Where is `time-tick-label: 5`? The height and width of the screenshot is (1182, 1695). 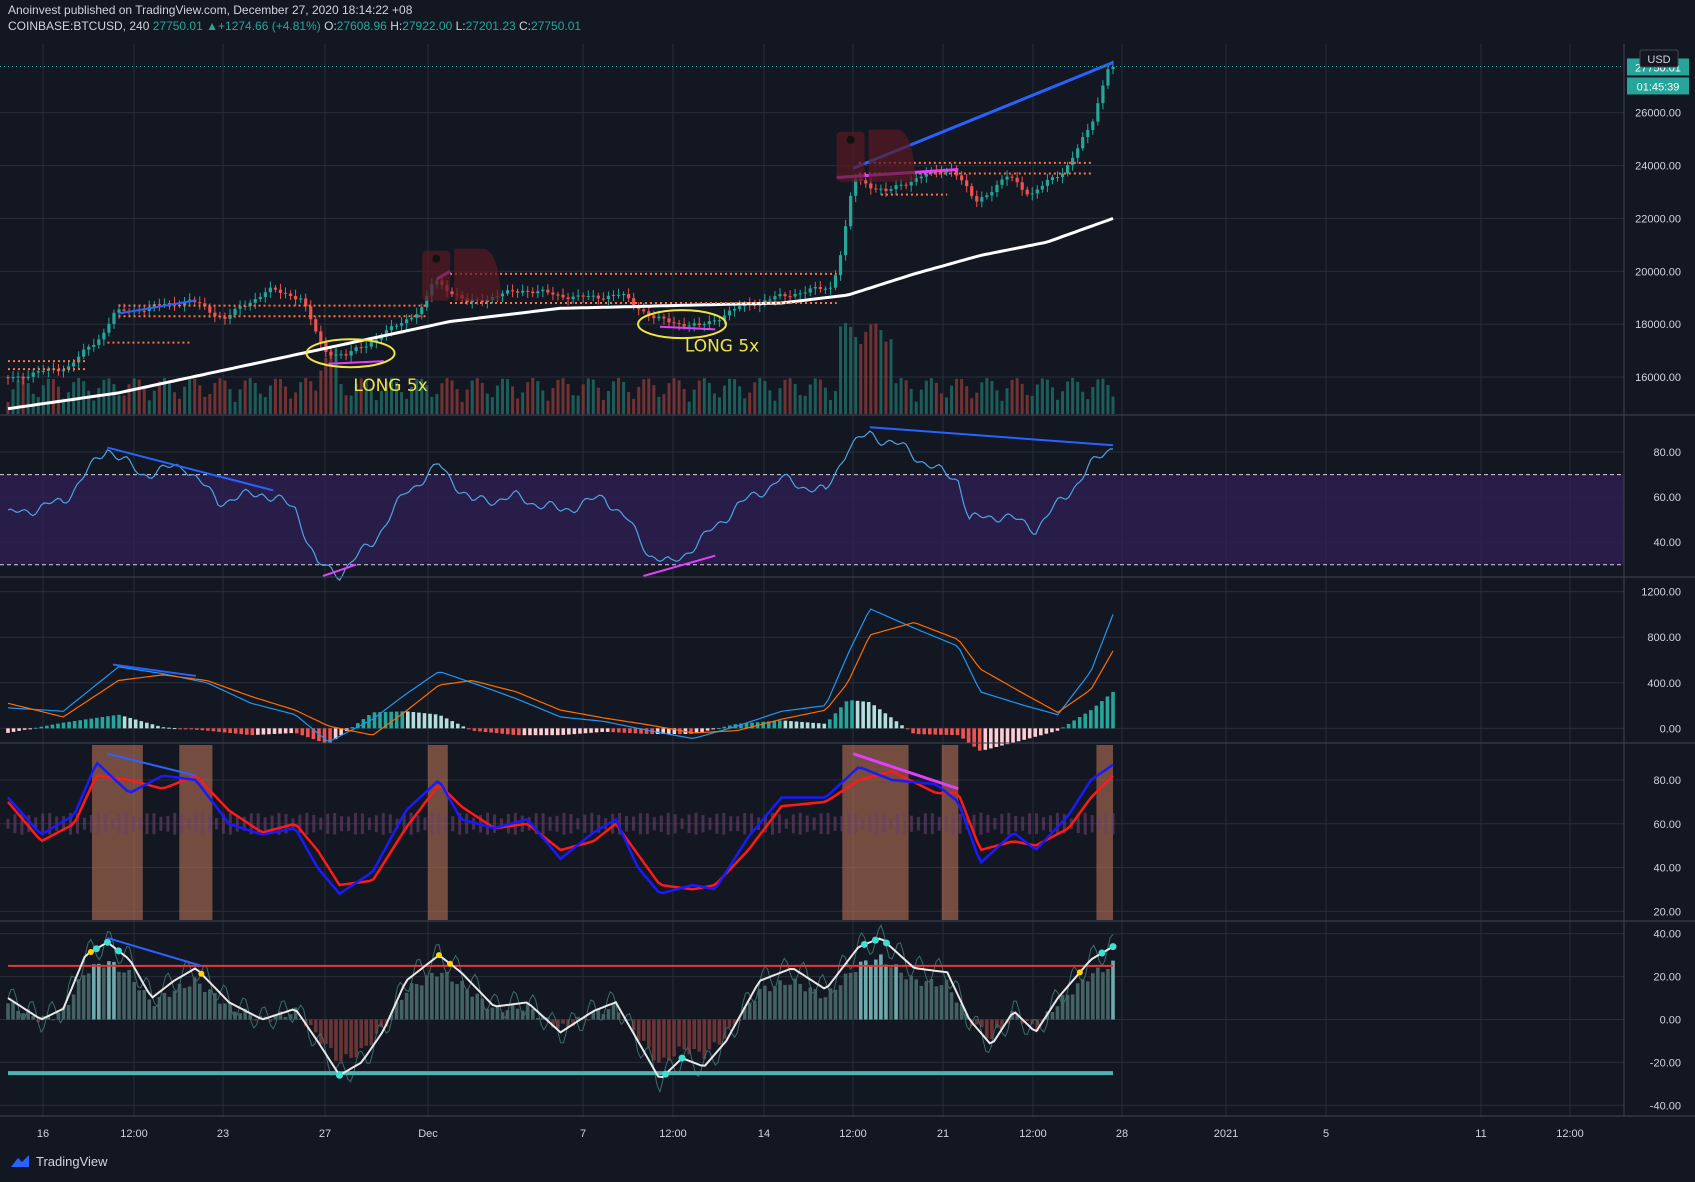 time-tick-label: 5 is located at coordinates (1326, 1134).